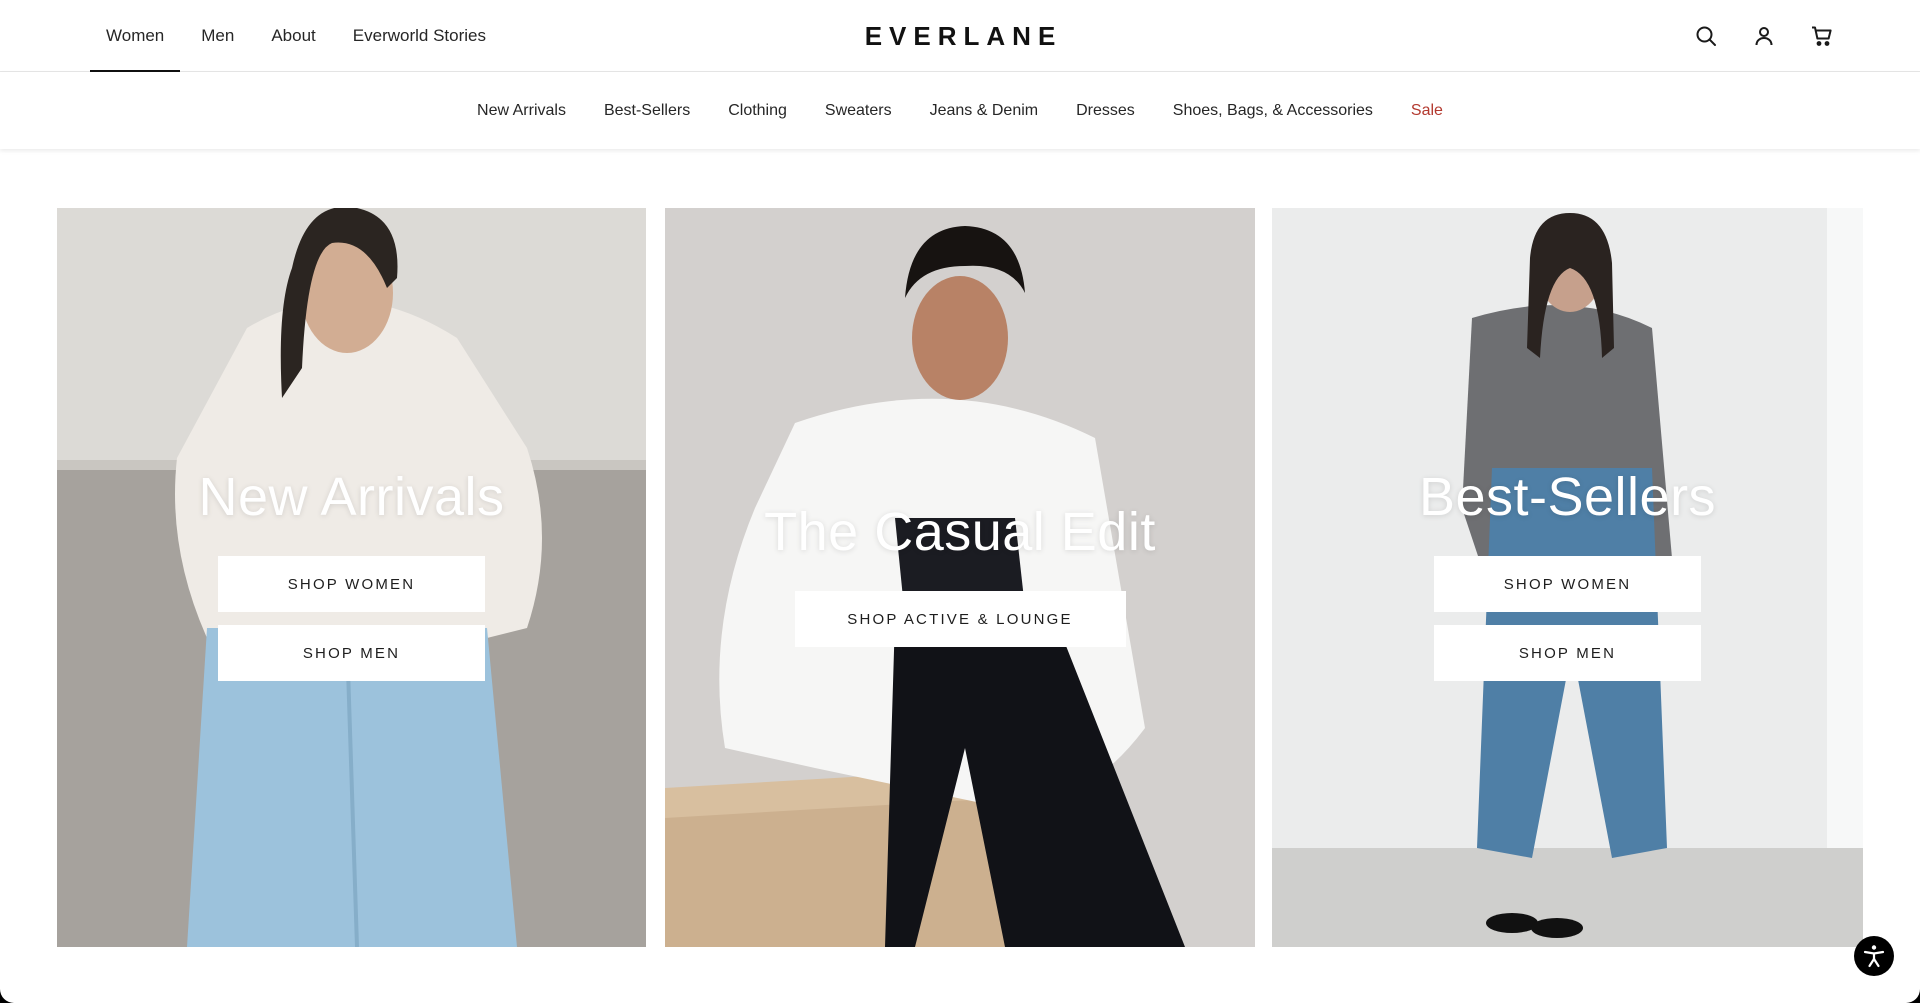  I want to click on hero-title: New Arrivals, so click(351, 497).